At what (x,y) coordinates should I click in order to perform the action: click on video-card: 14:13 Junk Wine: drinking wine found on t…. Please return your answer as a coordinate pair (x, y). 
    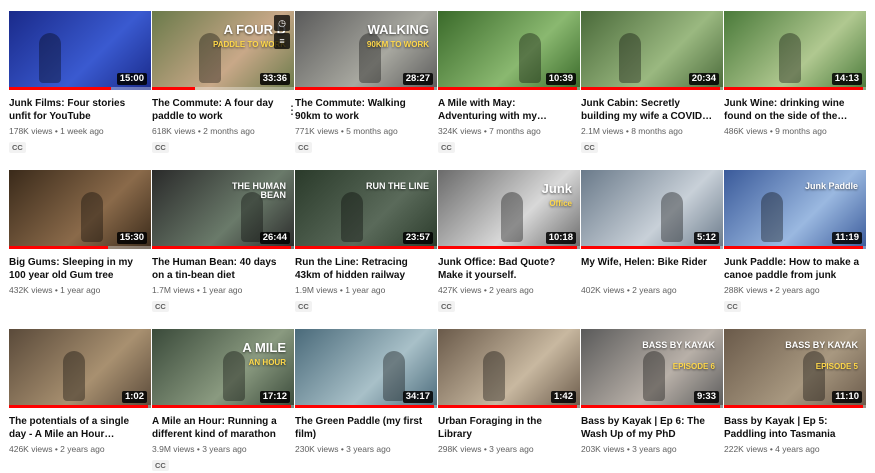
    Looking at the image, I should click on (795, 74).